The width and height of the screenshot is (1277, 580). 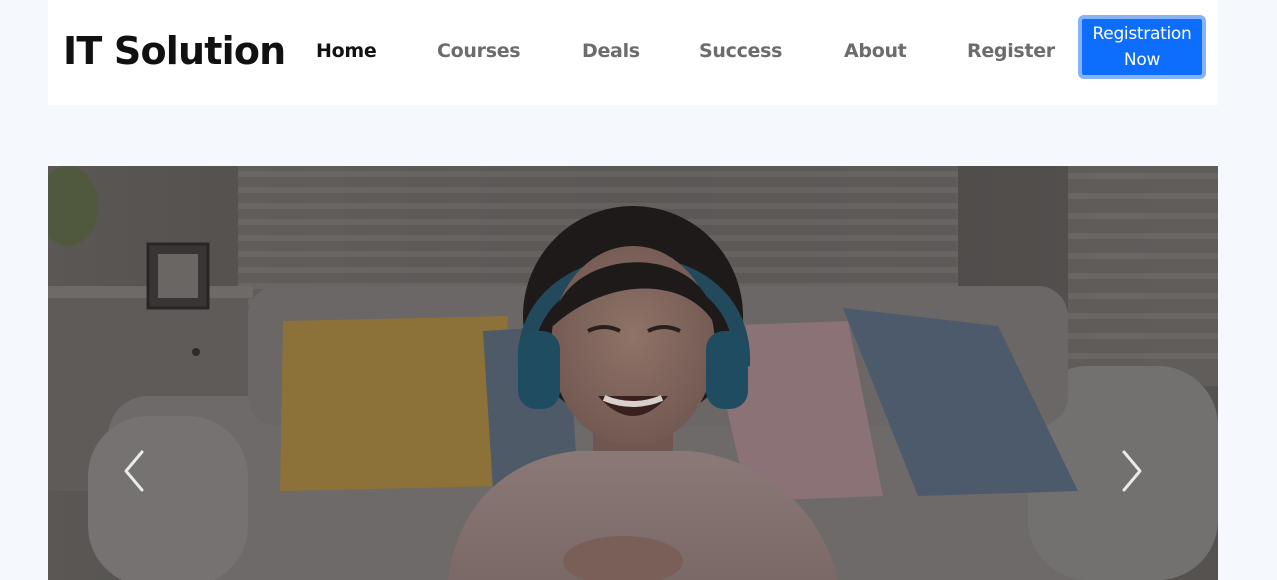 What do you see at coordinates (1011, 51) in the screenshot?
I see `nav-link-register: Register` at bounding box center [1011, 51].